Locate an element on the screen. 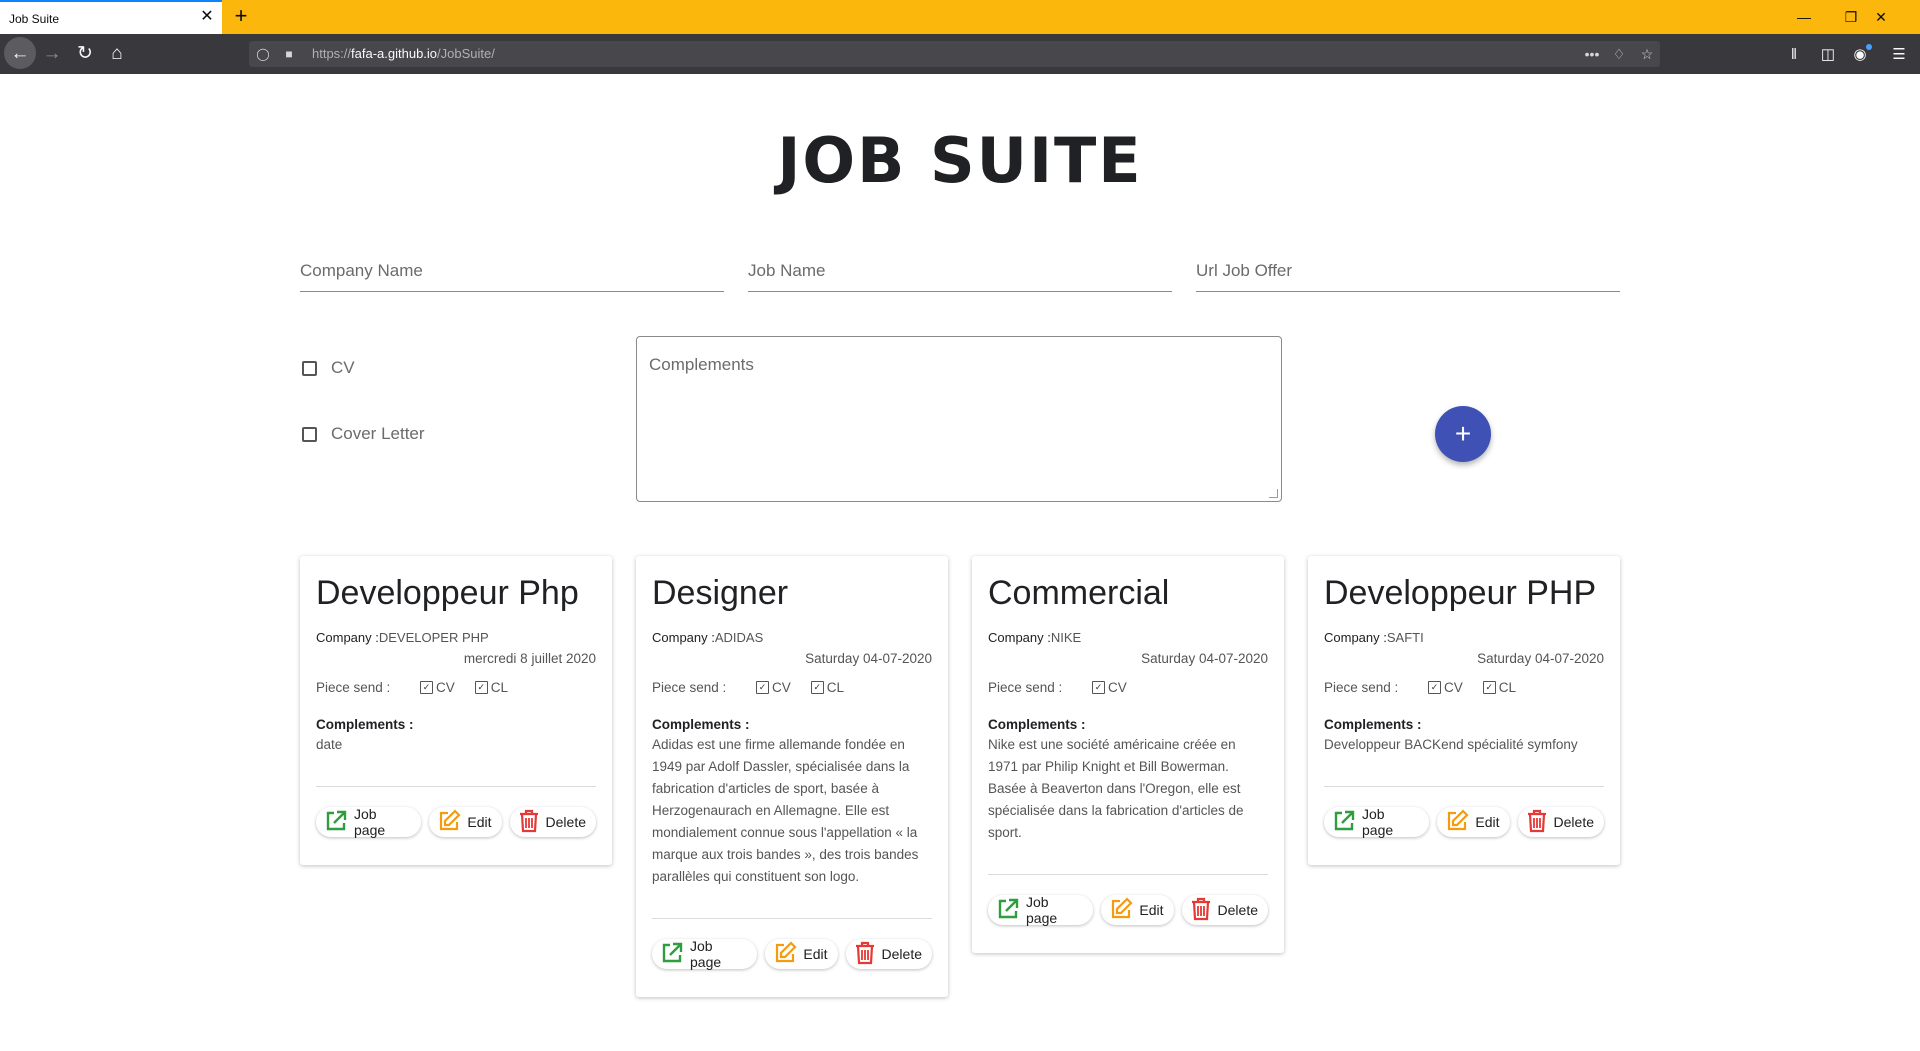 The width and height of the screenshot is (1920, 1051). pieces-row: Piece send : ✓ CV ✓ CL is located at coordinates (456, 687).